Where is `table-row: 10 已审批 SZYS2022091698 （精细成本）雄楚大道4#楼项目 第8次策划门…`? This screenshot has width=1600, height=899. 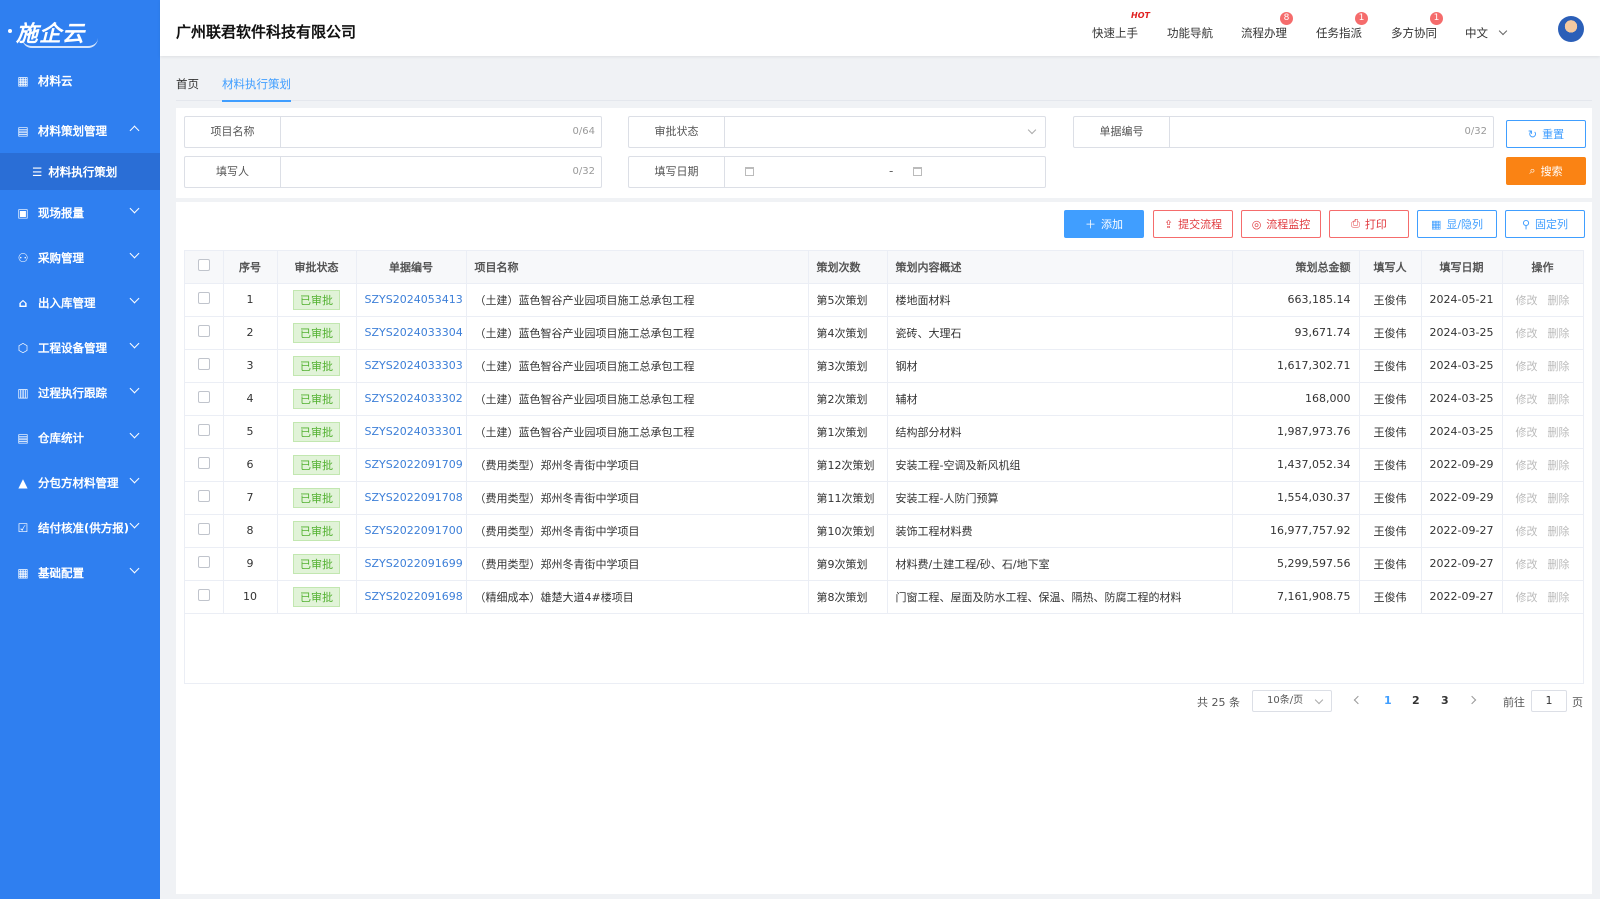 table-row: 10 已审批 SZYS2022091698 （精细成本）雄楚大道4#楼项目 第8次策划门… is located at coordinates (884, 597).